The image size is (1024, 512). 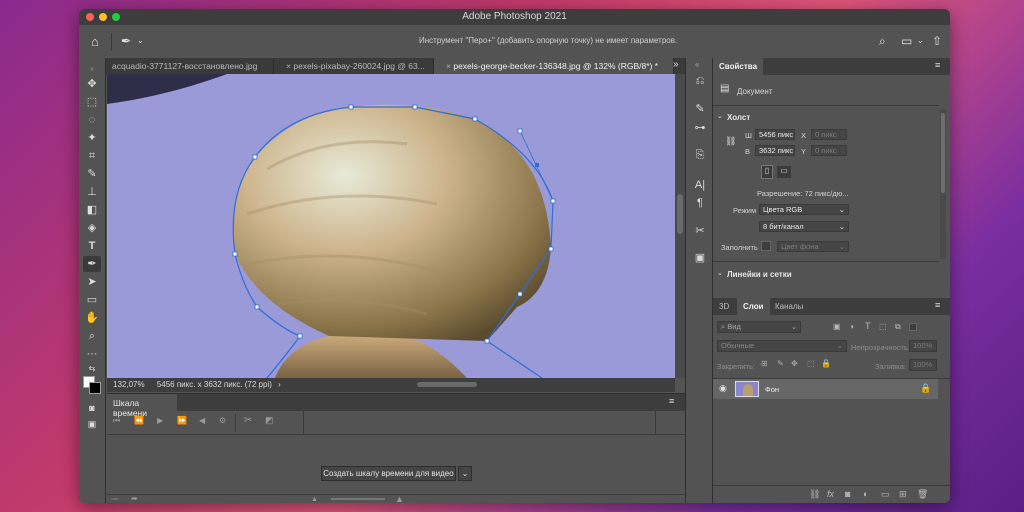 I want to click on hand-tool-icon: ✋, so click(x=92, y=318).